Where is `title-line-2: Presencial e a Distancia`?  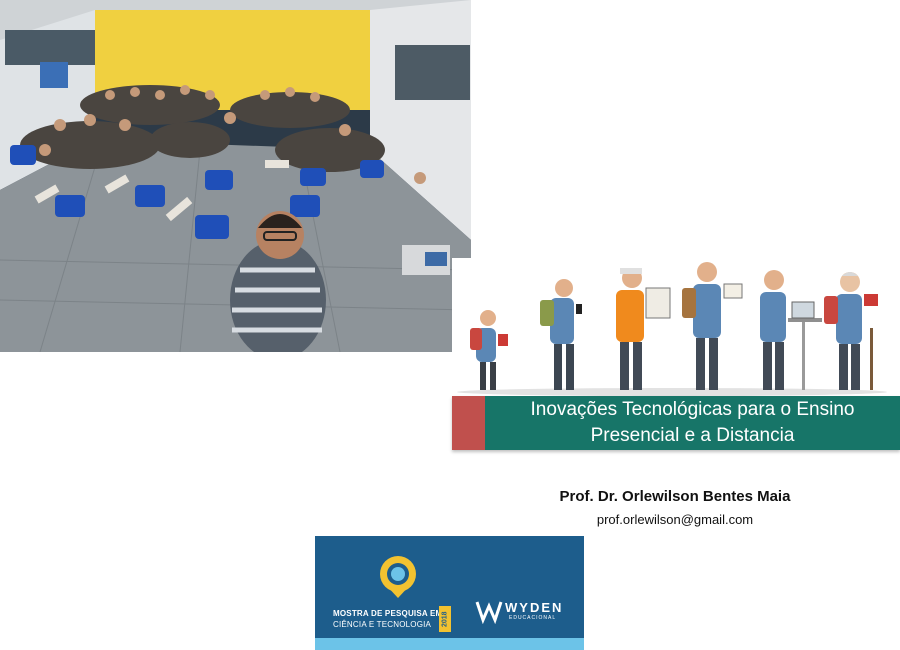 title-line-2: Presencial e a Distancia is located at coordinates (692, 435).